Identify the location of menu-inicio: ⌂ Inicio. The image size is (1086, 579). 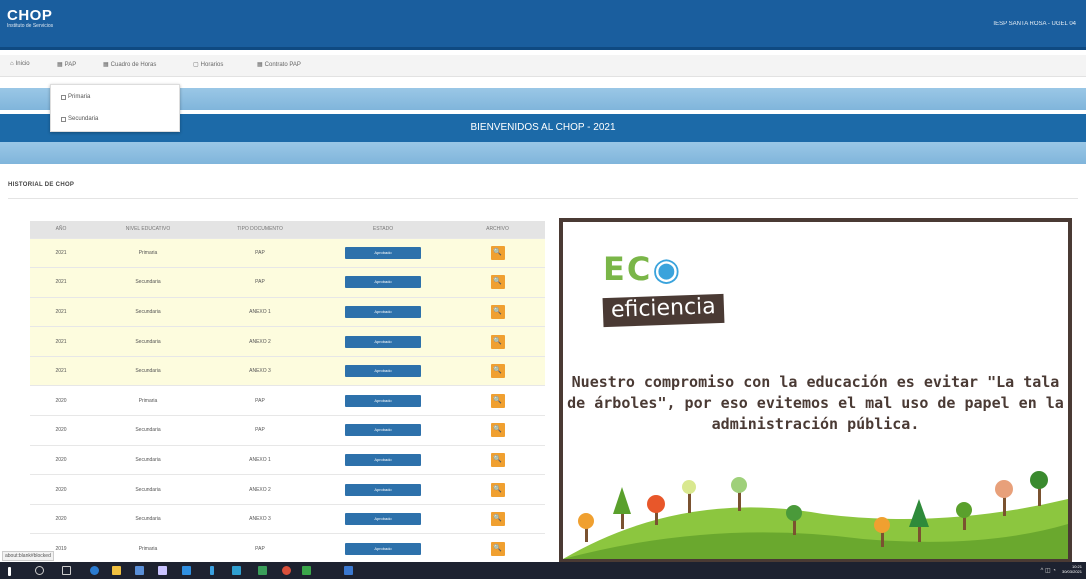
(20, 64).